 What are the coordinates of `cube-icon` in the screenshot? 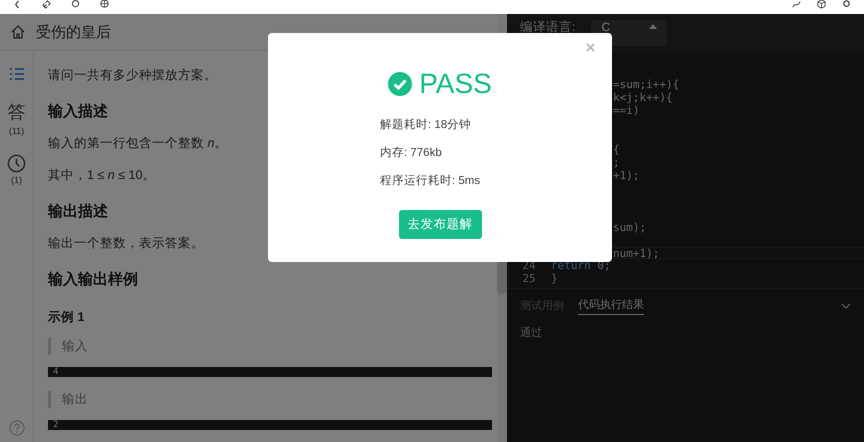 It's located at (821, 4).